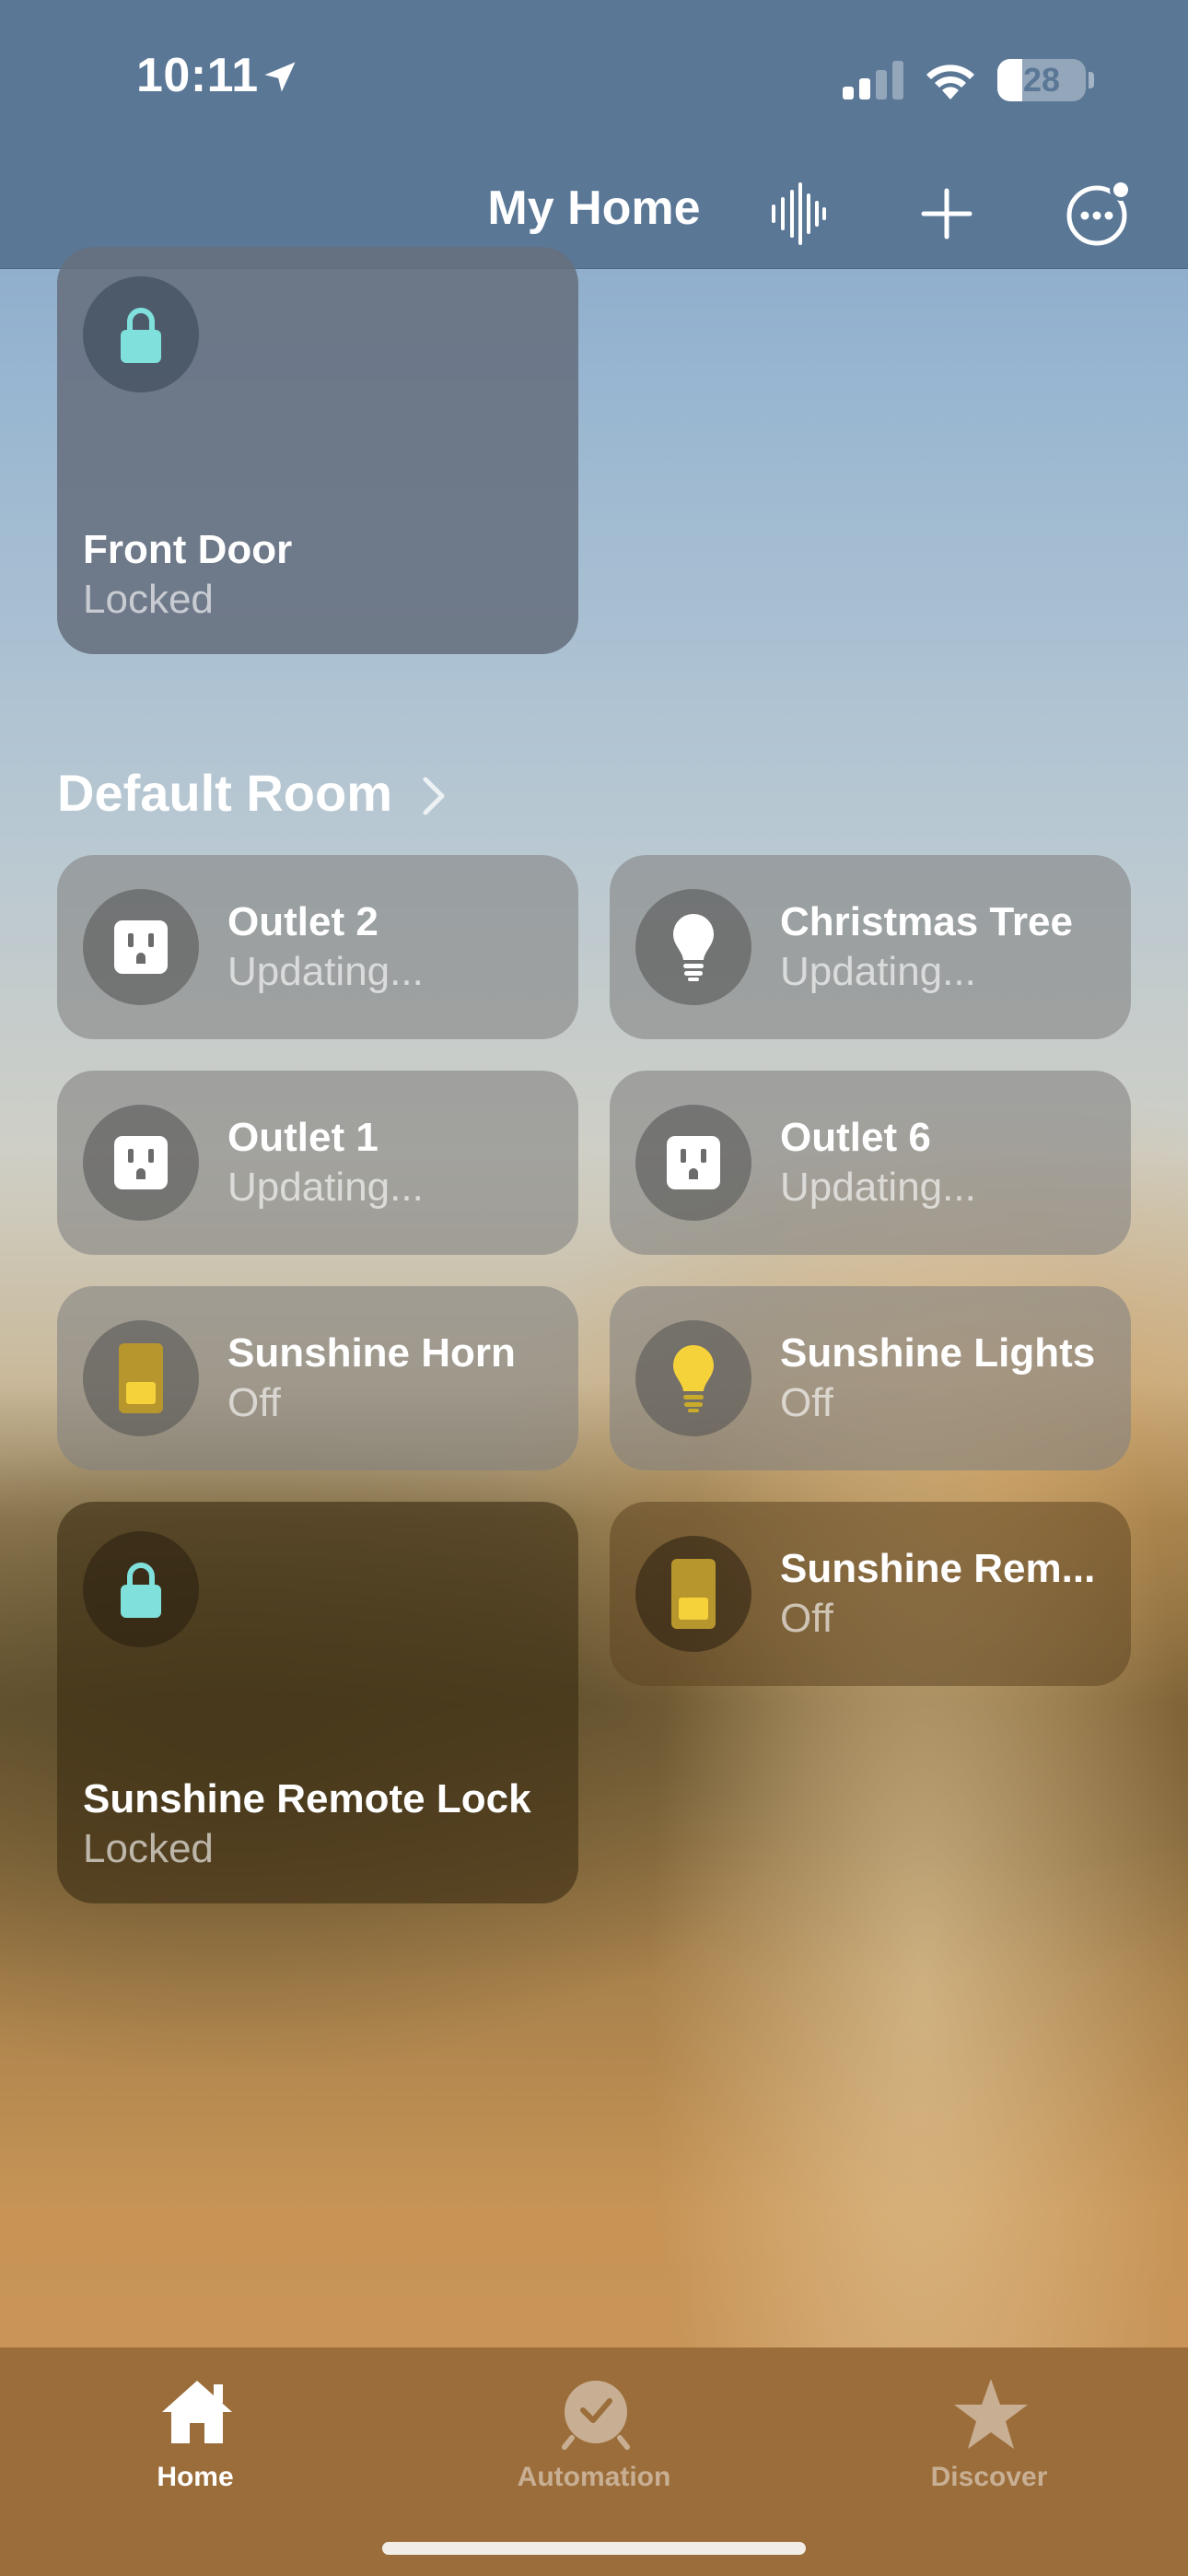  I want to click on tile-name: Sunshine Lights, so click(938, 1353).